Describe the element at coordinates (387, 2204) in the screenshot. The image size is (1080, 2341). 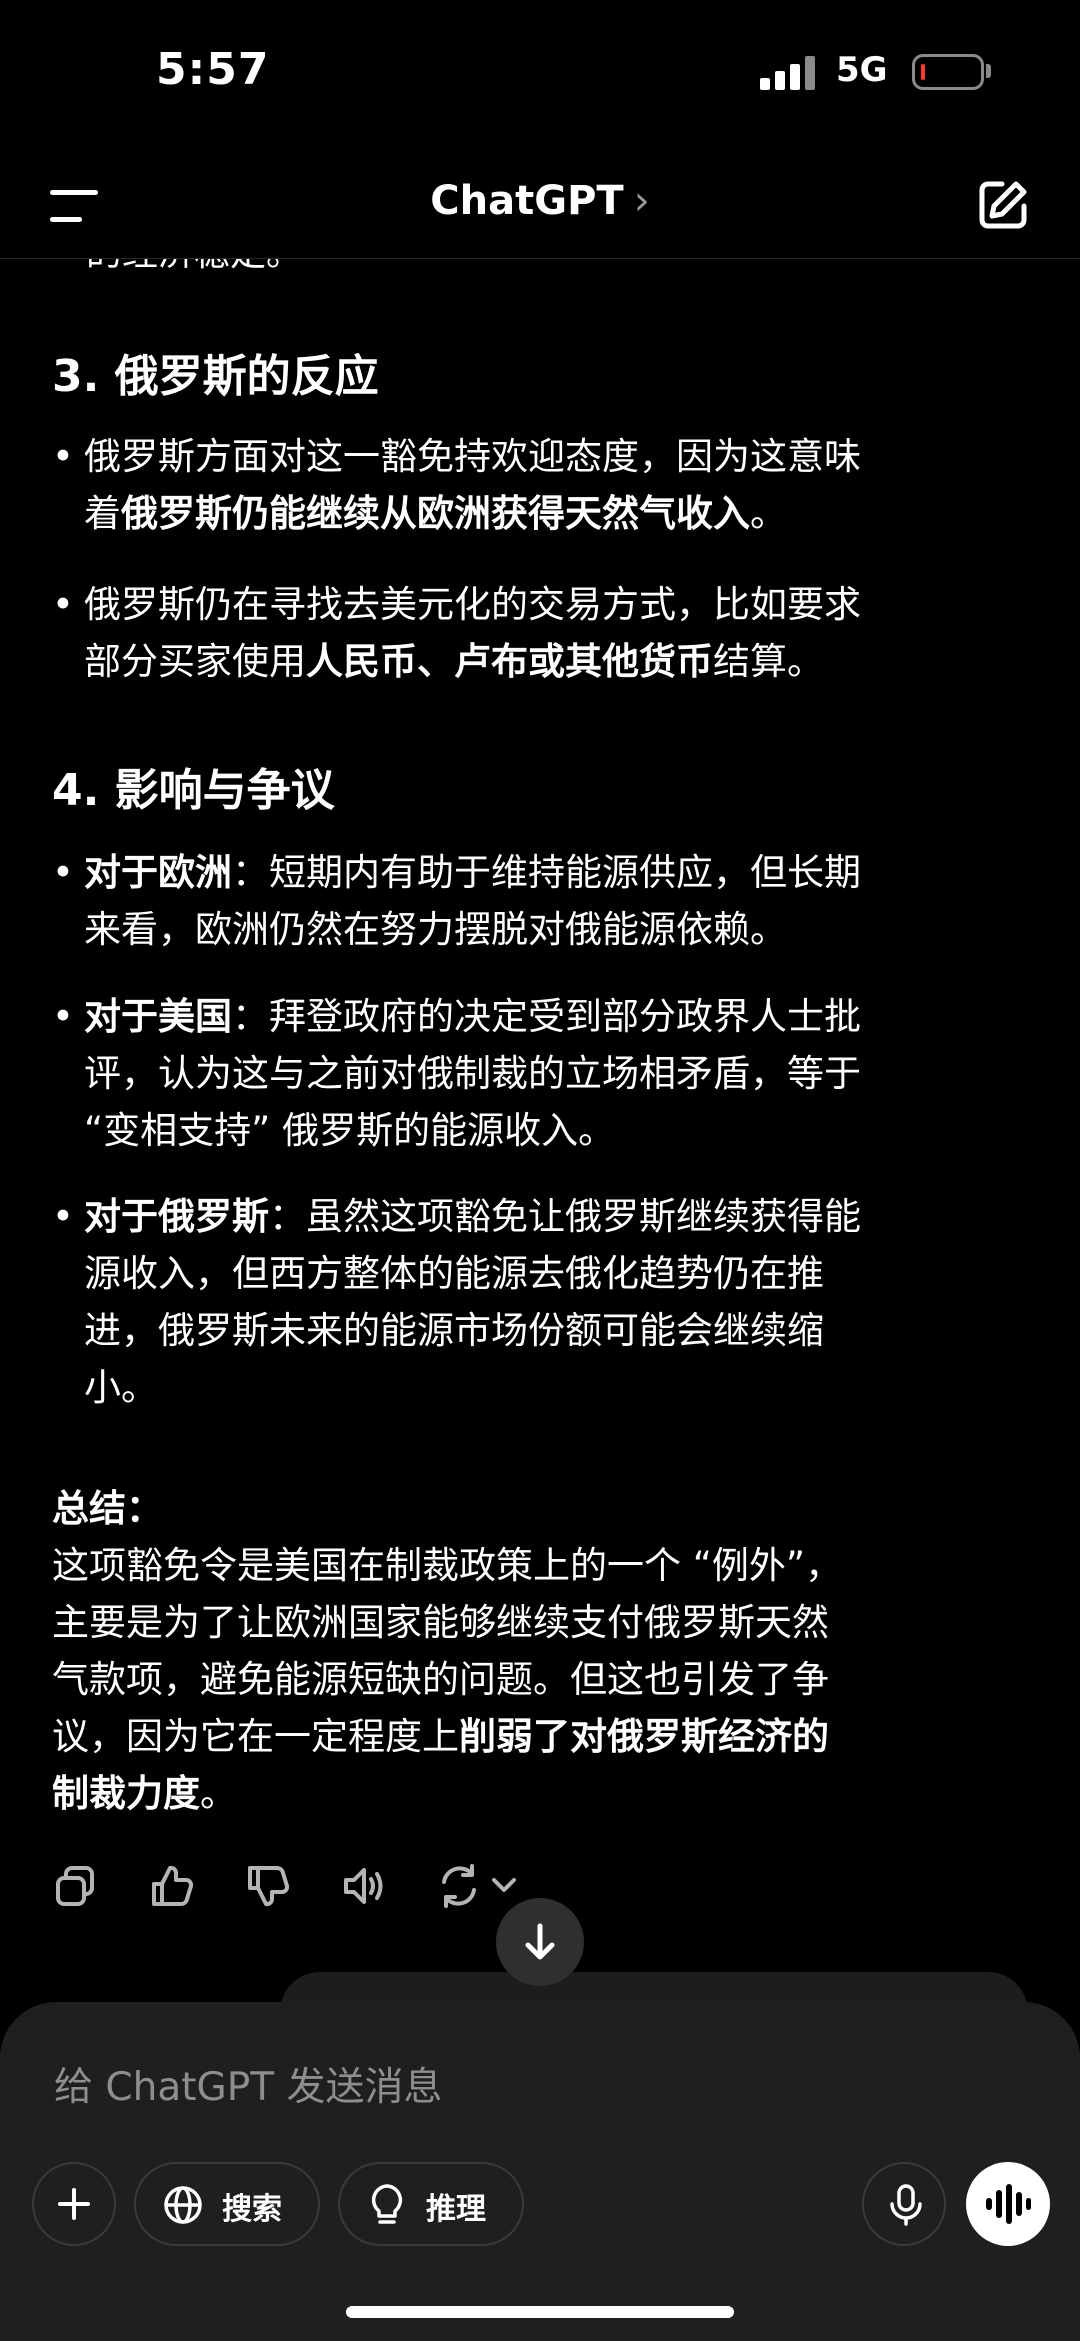
I see `lightbulb-icon` at that location.